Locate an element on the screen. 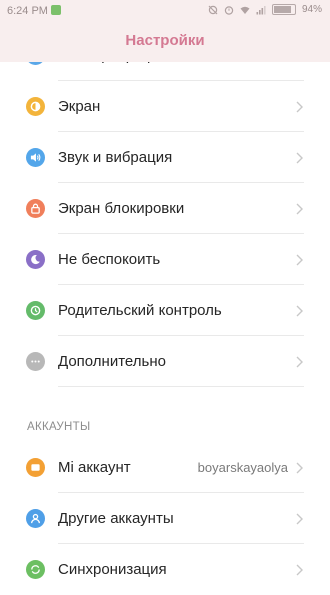 The image size is (330, 595). sync-icon is located at coordinates (35, 569).